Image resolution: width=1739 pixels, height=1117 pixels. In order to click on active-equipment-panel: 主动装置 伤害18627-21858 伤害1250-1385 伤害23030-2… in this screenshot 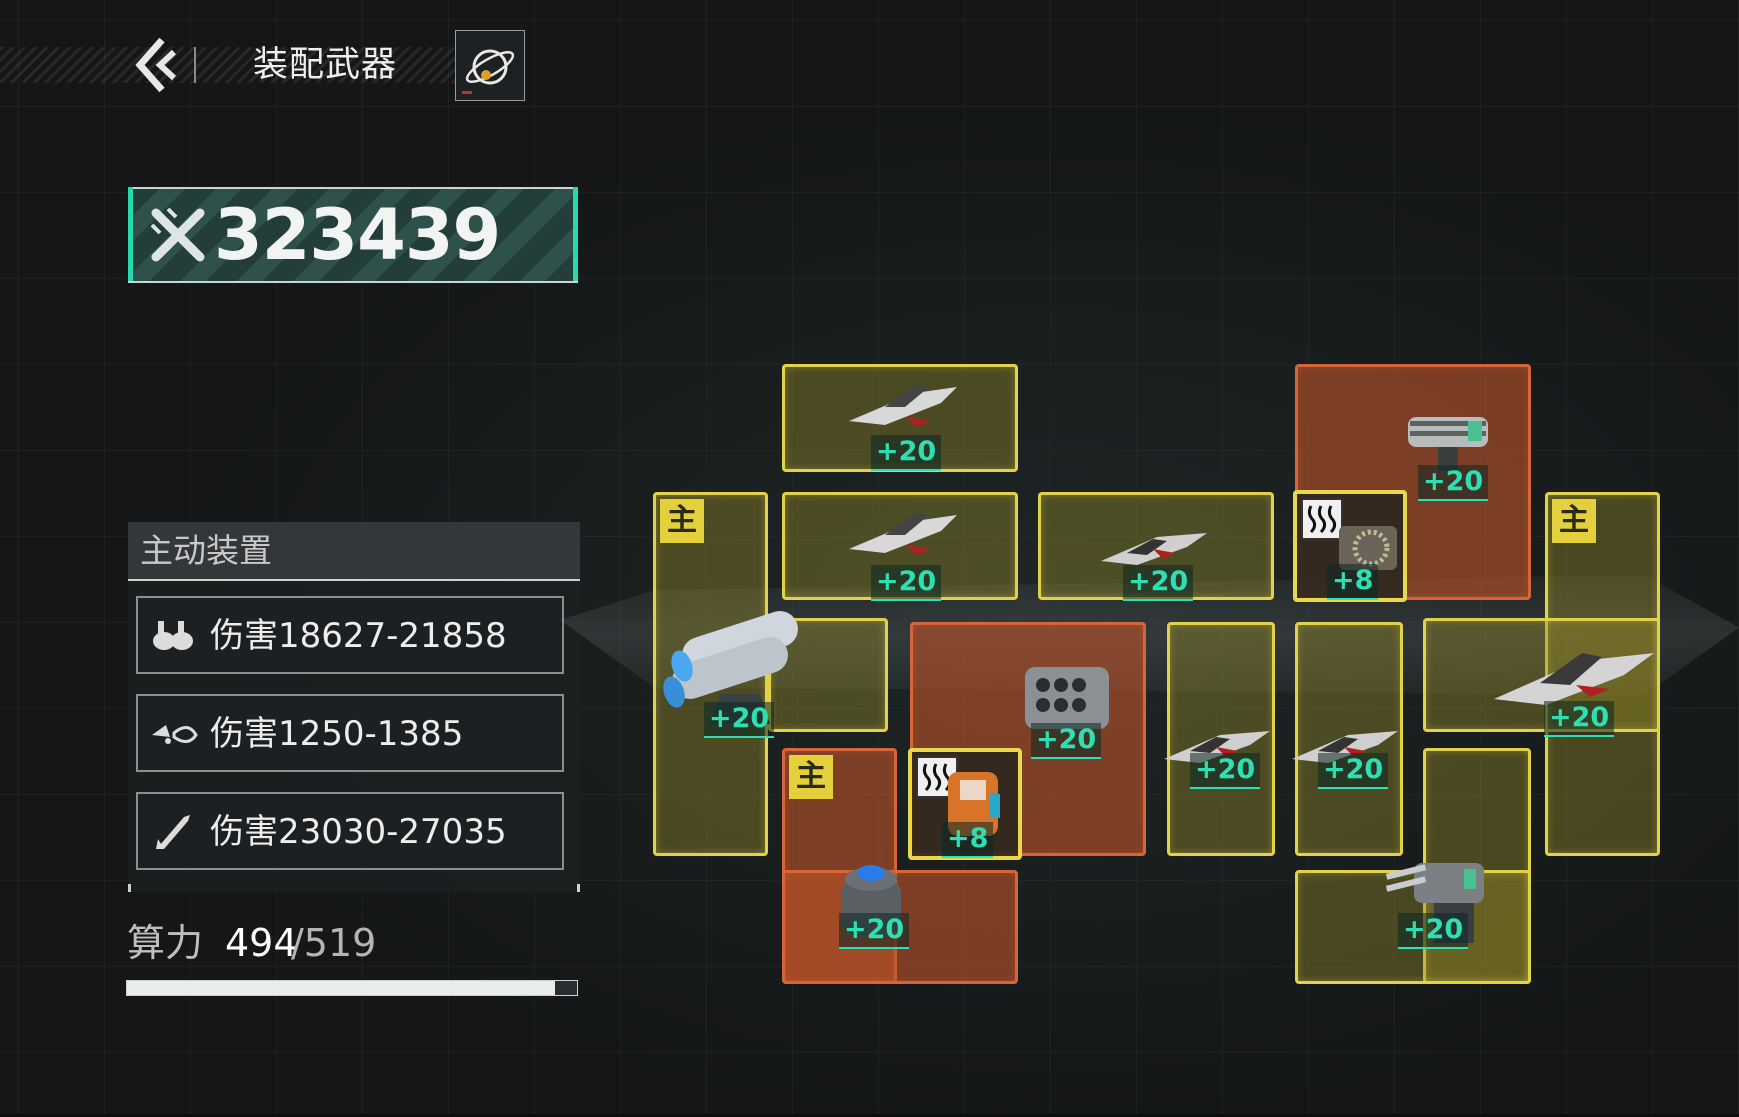, I will do `click(354, 707)`.